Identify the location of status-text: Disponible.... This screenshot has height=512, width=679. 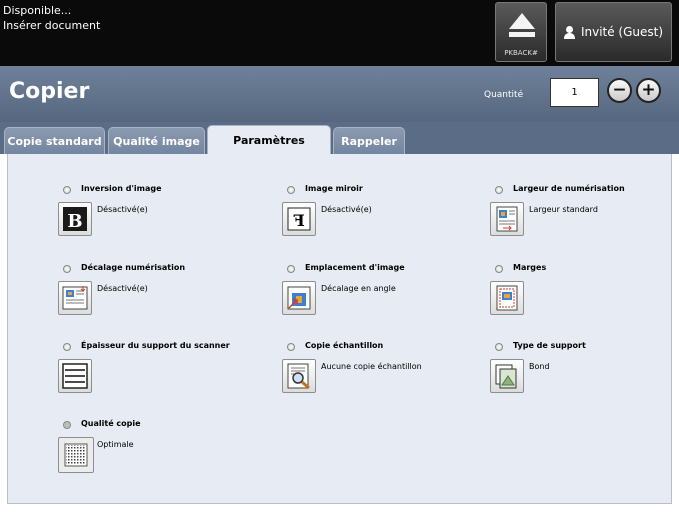
(37, 10).